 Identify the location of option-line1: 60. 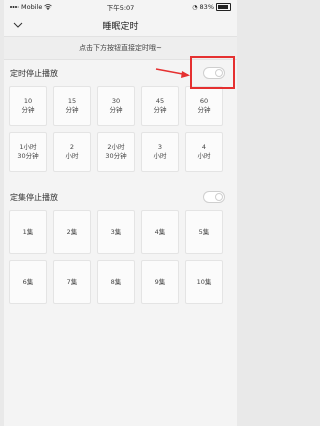
(204, 101).